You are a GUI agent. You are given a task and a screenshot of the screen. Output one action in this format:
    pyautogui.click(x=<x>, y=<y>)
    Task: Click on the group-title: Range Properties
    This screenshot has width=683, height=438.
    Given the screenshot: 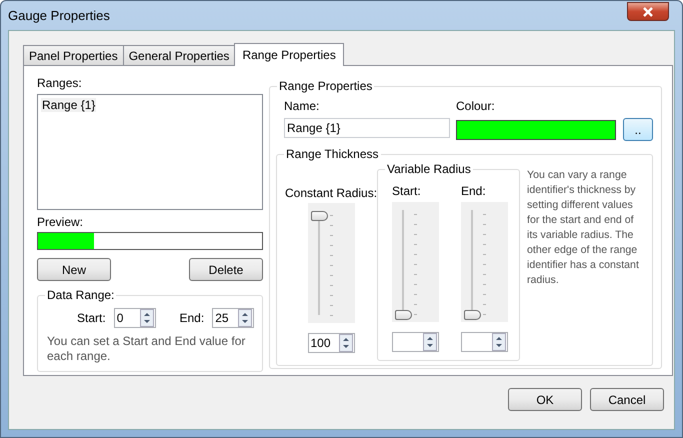 What is the action you would take?
    pyautogui.click(x=325, y=86)
    